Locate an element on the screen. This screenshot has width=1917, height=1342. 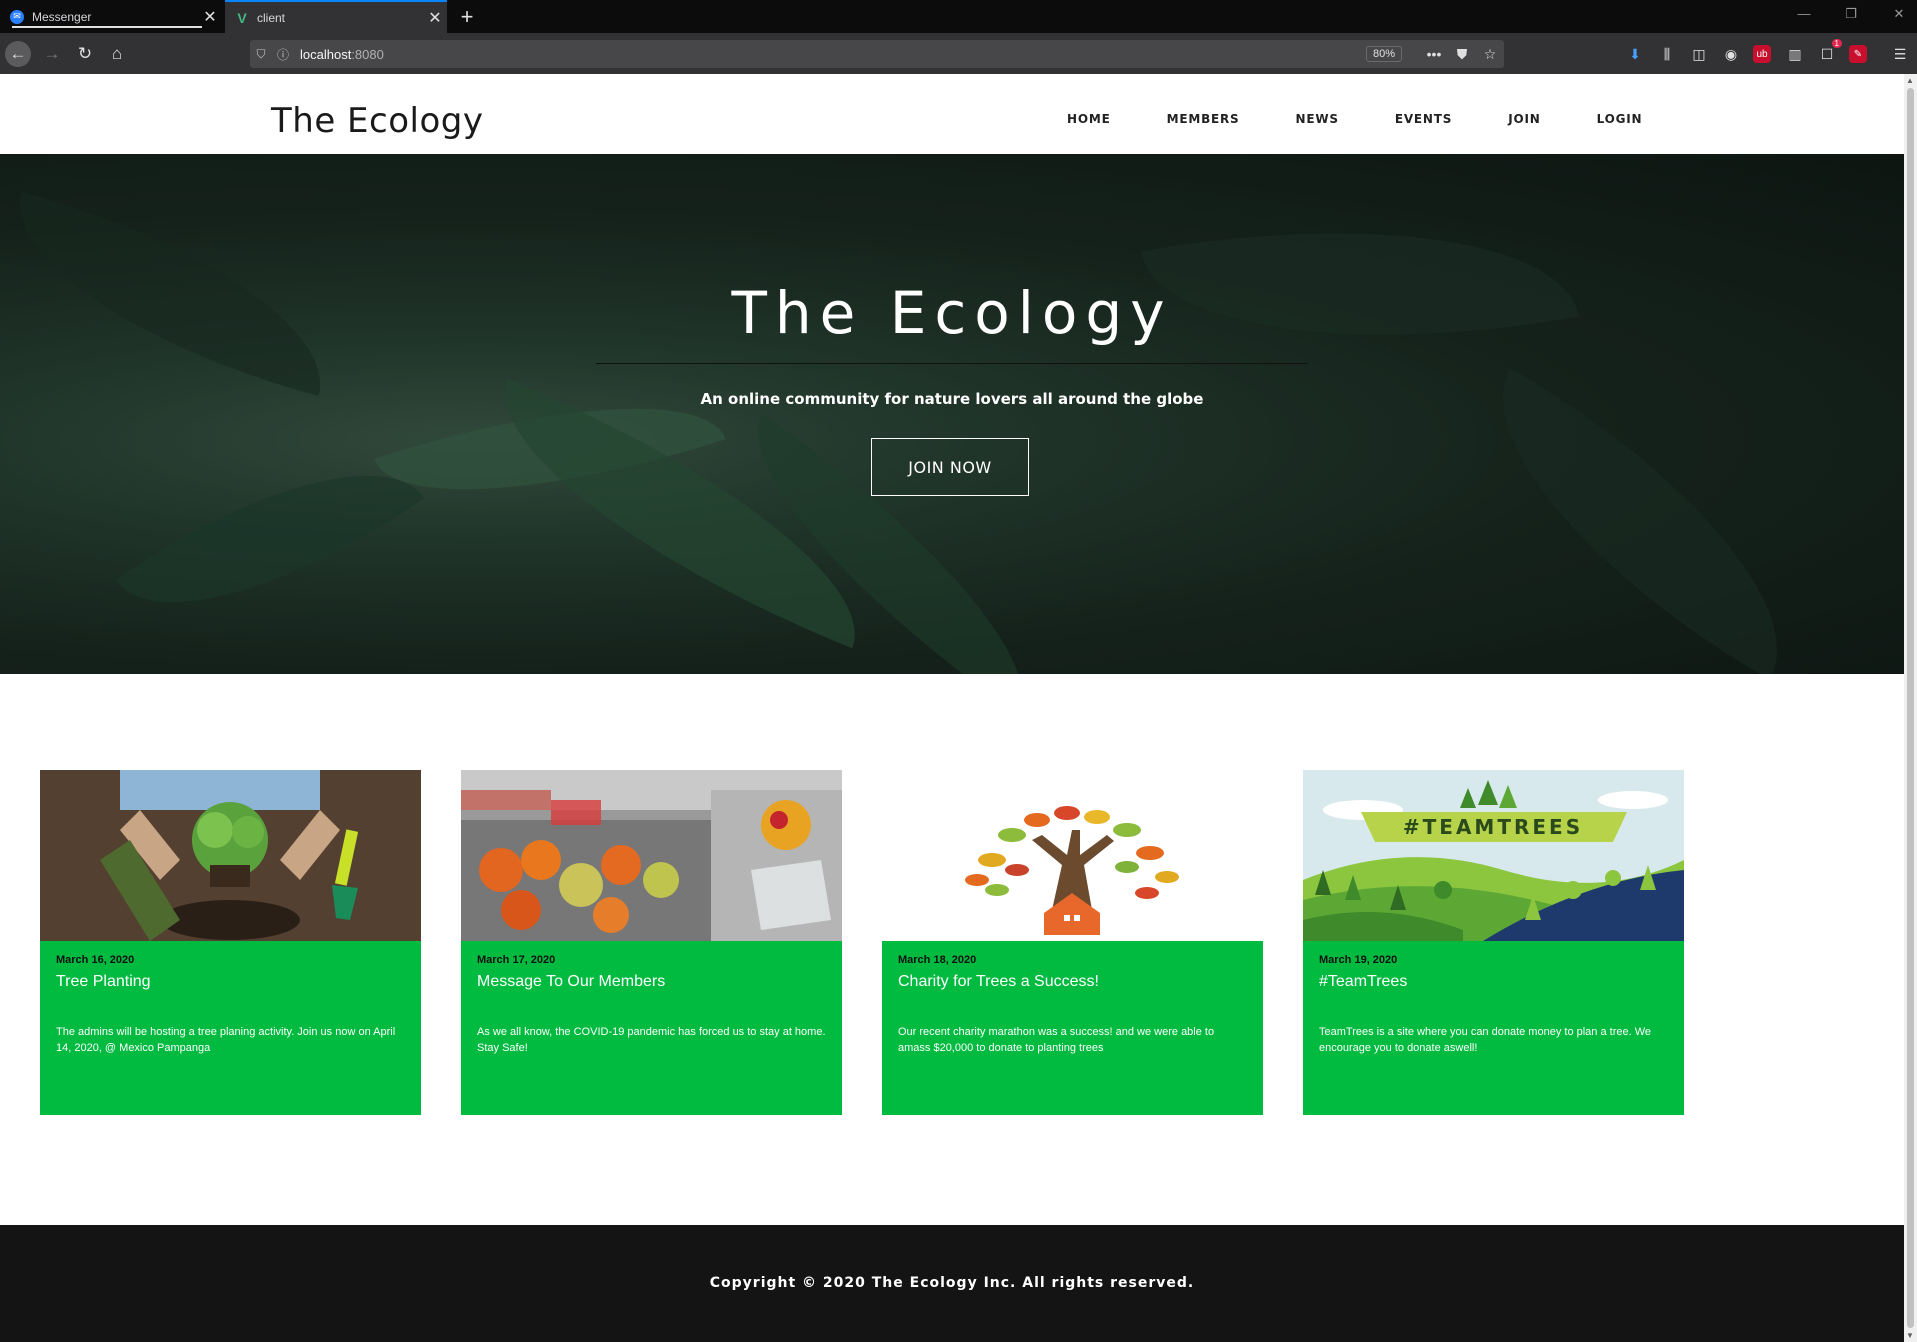
more-actions-icon: ••• is located at coordinates (1434, 54).